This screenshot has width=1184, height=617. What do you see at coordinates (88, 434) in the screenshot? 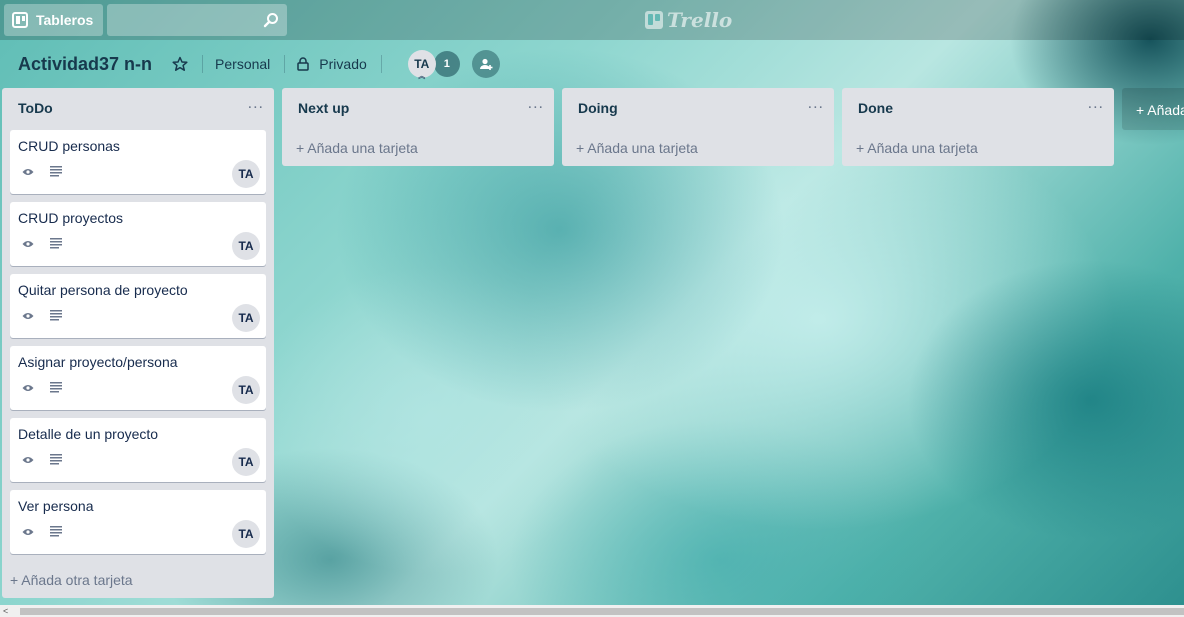
I see `card-title: Detalle de un proyecto` at bounding box center [88, 434].